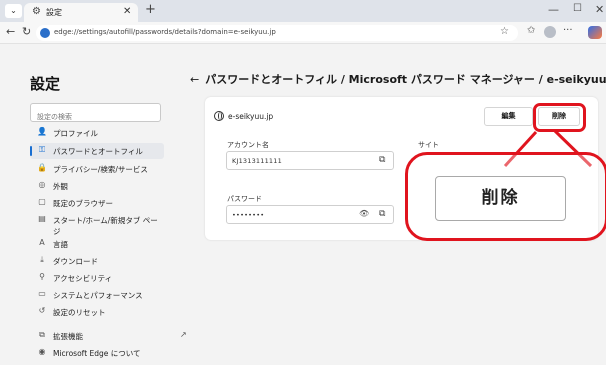 This screenshot has width=606, height=365. Describe the element at coordinates (500, 198) in the screenshot. I see `zoomed-delete-button: 削除` at that location.